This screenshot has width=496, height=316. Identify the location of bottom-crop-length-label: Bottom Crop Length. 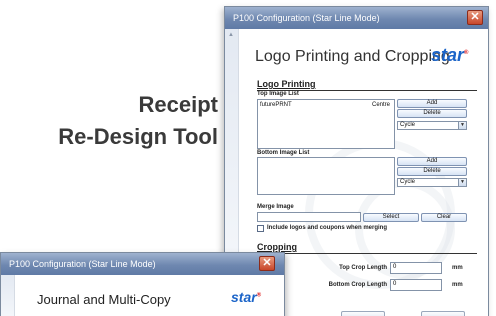
(357, 285).